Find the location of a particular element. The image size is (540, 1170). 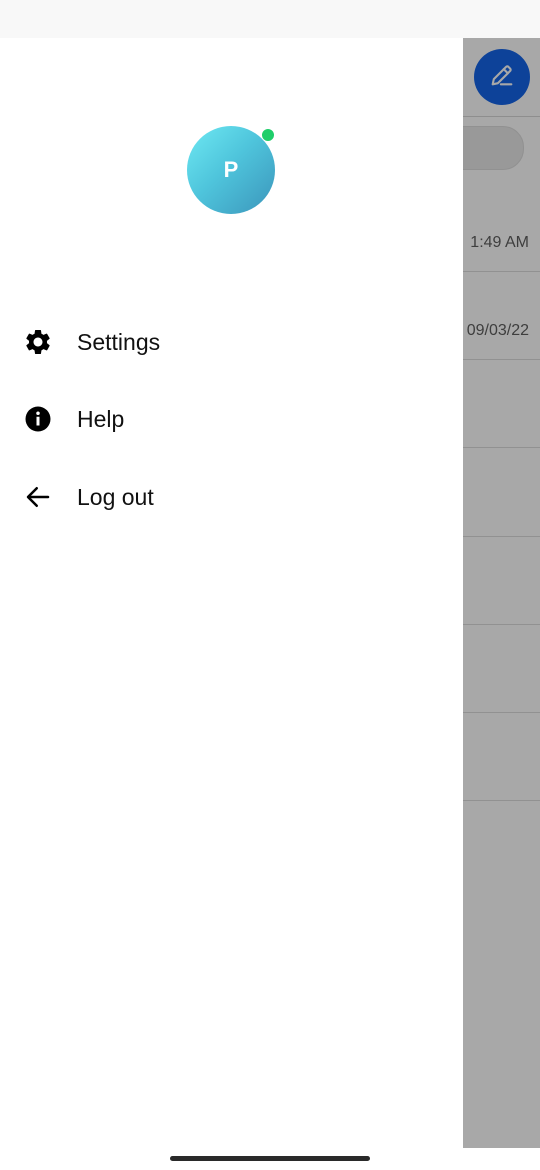

home-indicator is located at coordinates (270, 1158).